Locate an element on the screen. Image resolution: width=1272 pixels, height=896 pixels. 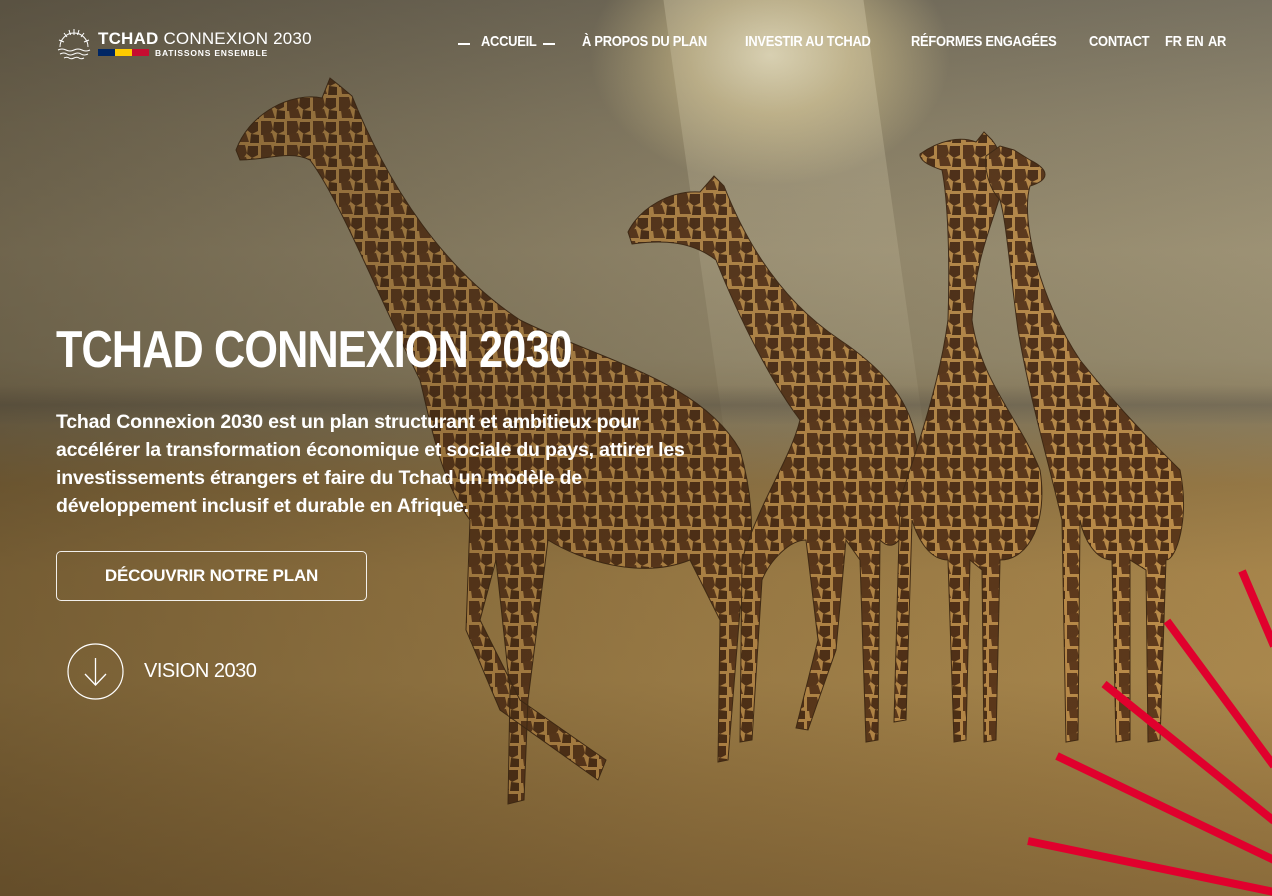
nav-contact: CONTACT is located at coordinates (1119, 41).